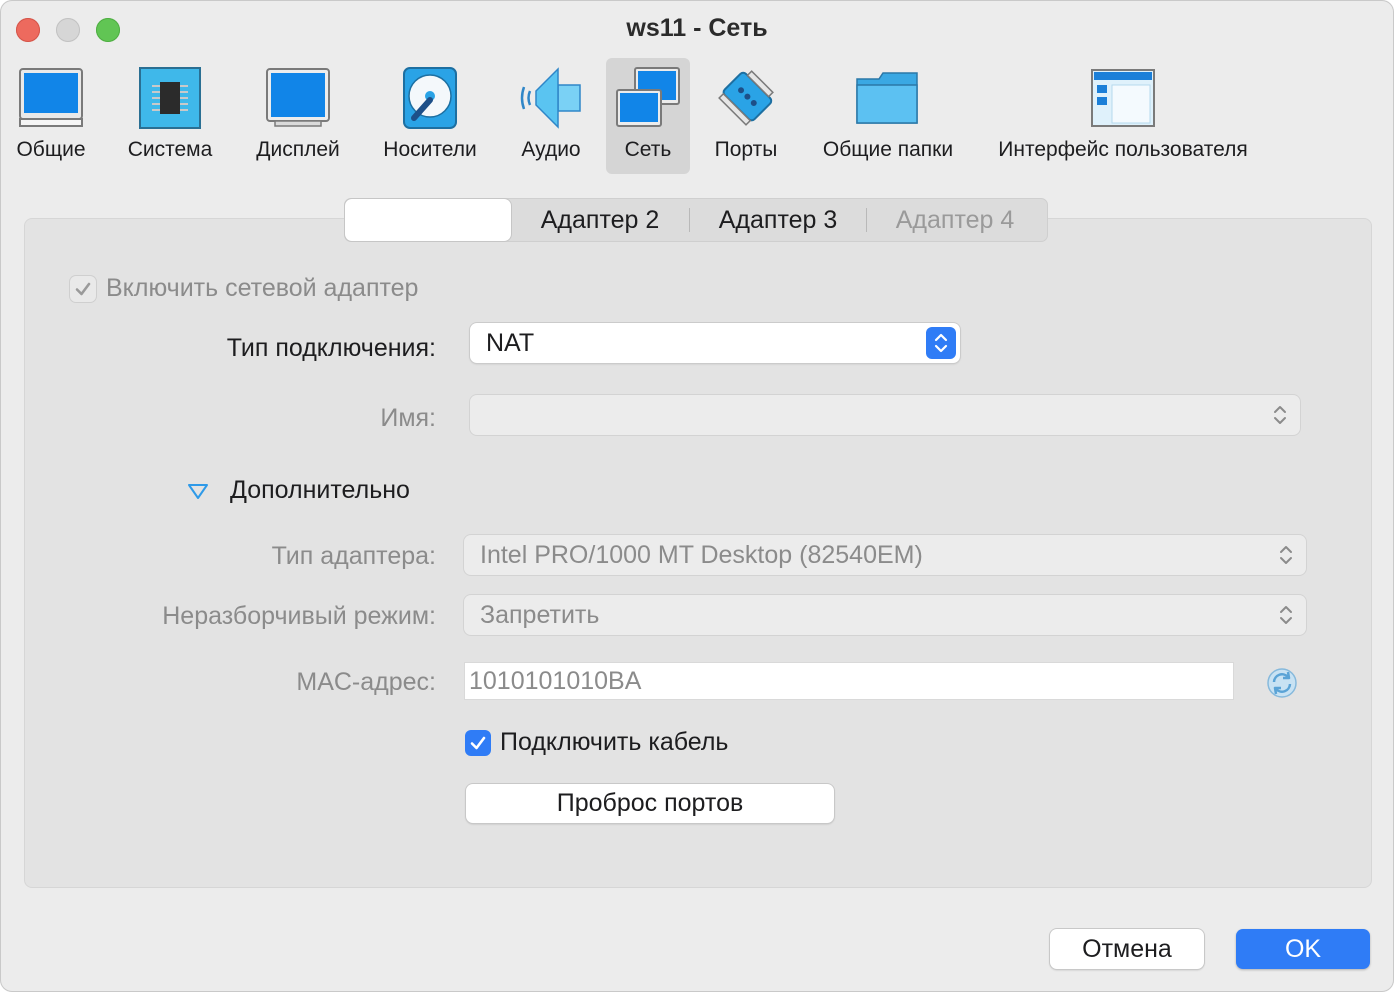 The image size is (1394, 992). What do you see at coordinates (430, 149) in the screenshot?
I see `toolbar-label: Носители` at bounding box center [430, 149].